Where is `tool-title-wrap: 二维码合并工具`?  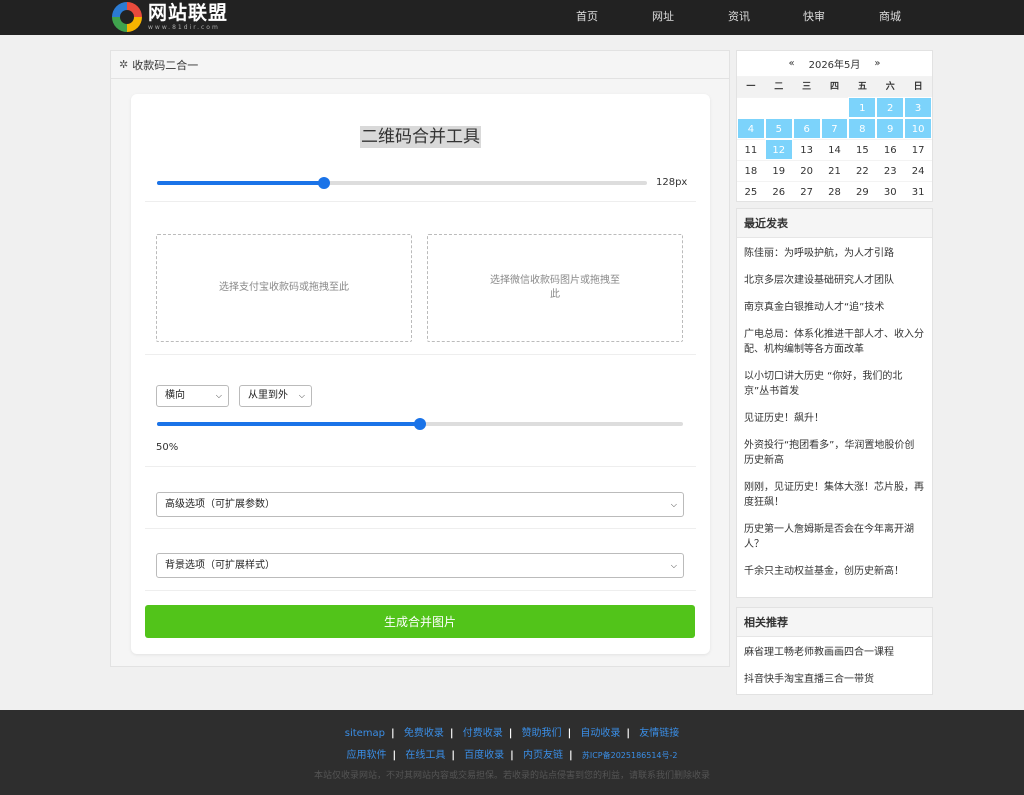
tool-title-wrap: 二维码合并工具 is located at coordinates (420, 135).